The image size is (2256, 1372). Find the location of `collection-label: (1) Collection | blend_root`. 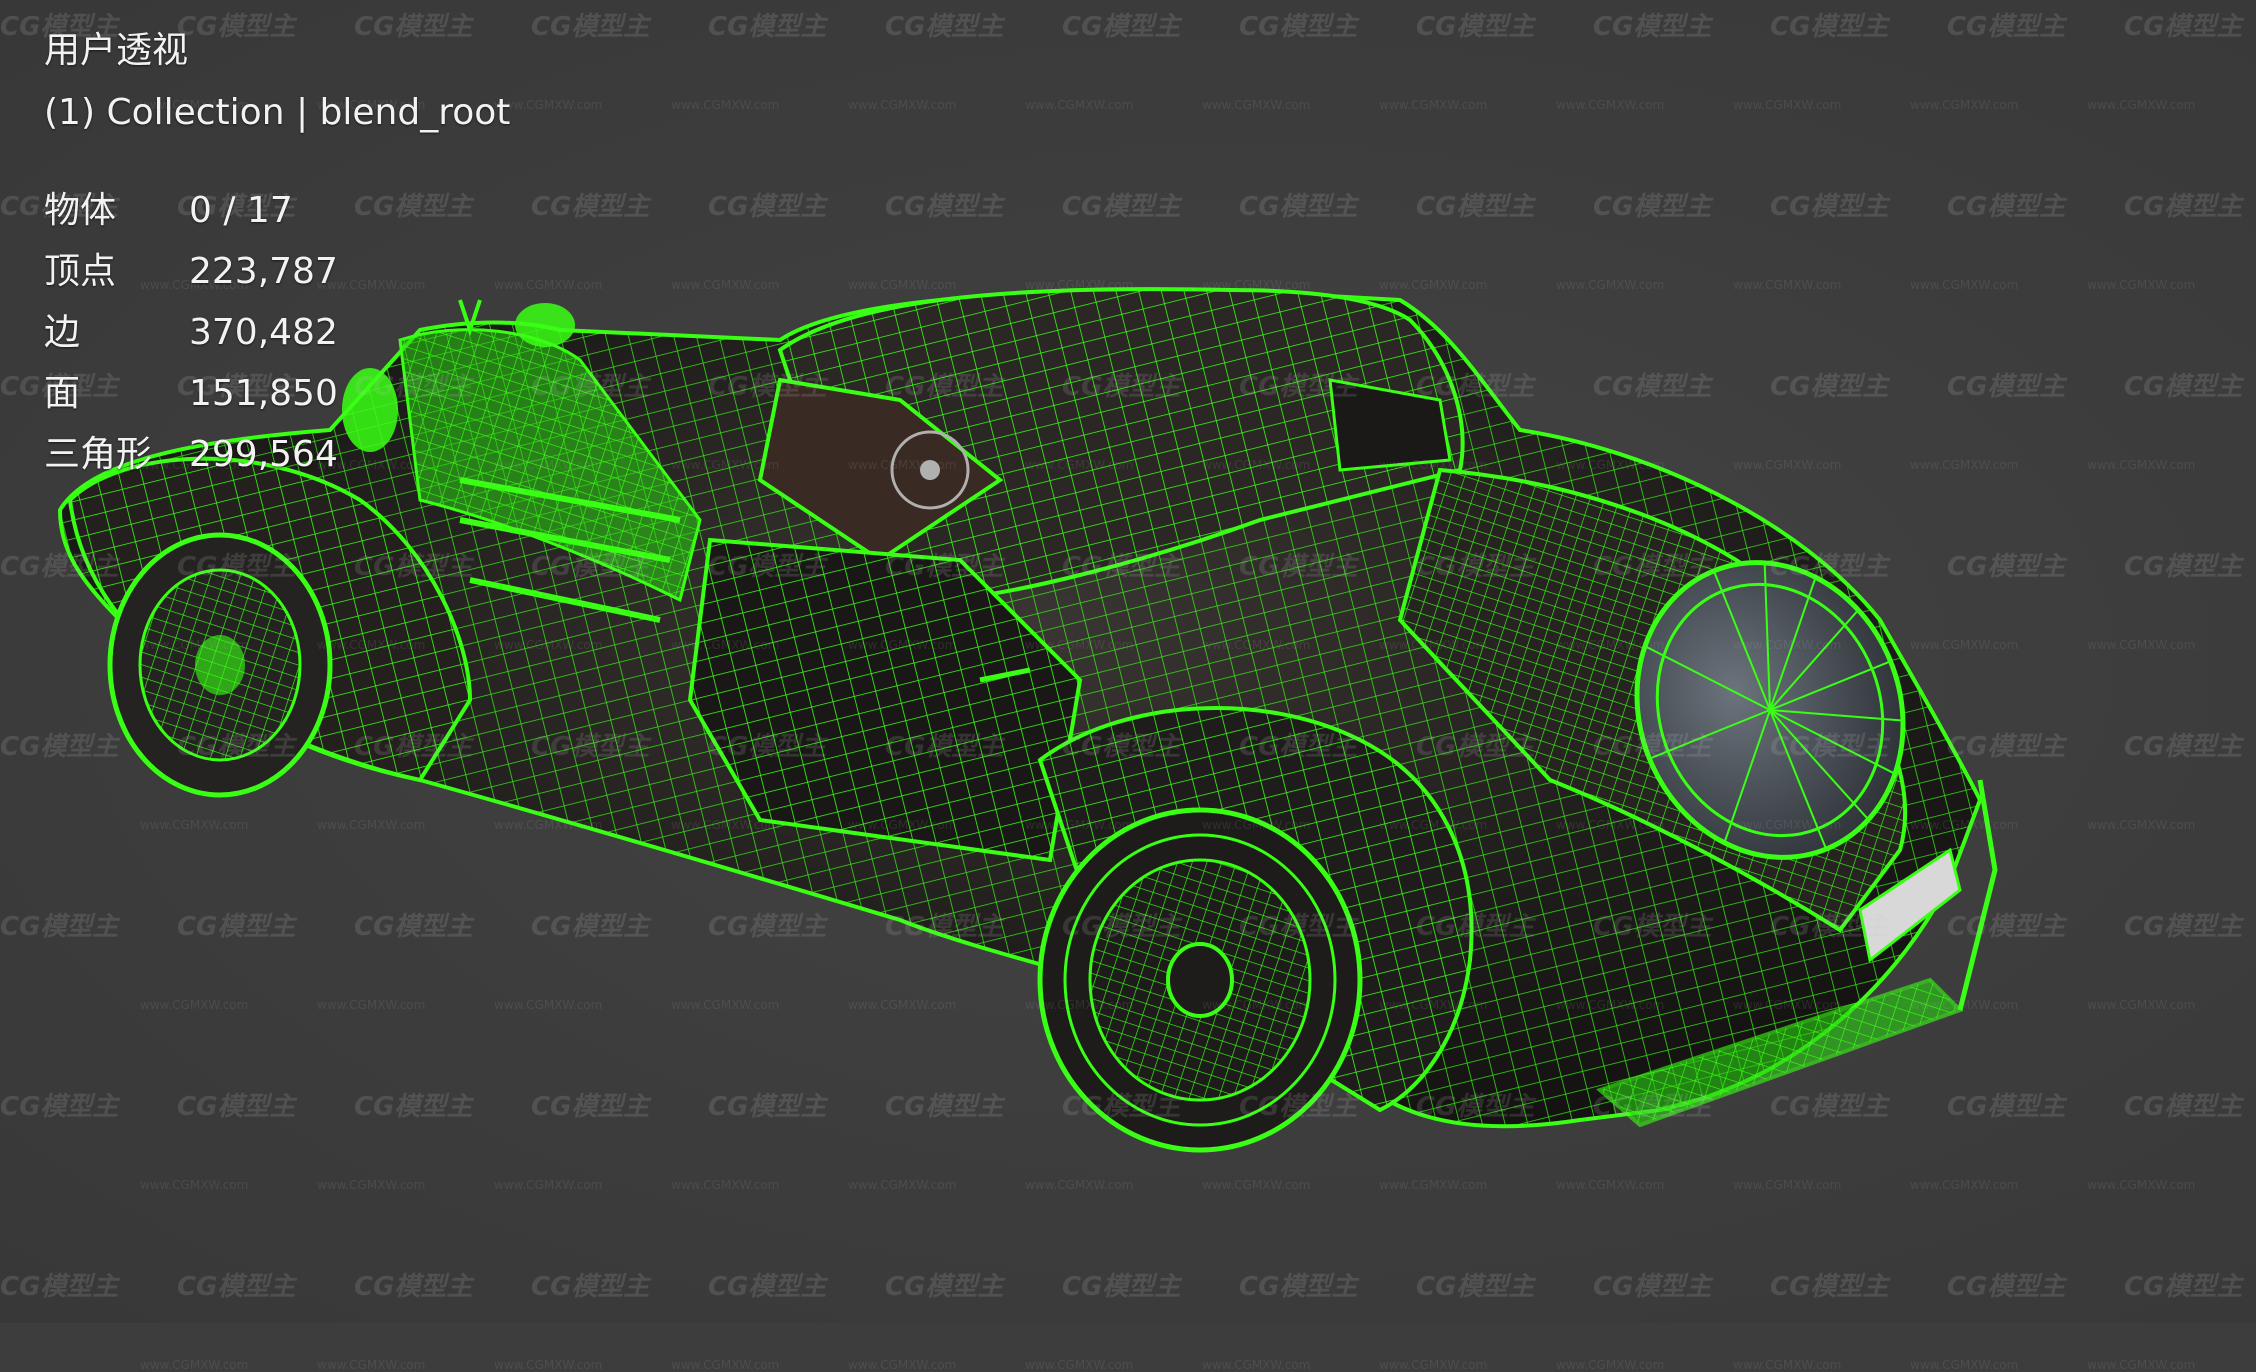

collection-label: (1) Collection | blend_root is located at coordinates (277, 112).